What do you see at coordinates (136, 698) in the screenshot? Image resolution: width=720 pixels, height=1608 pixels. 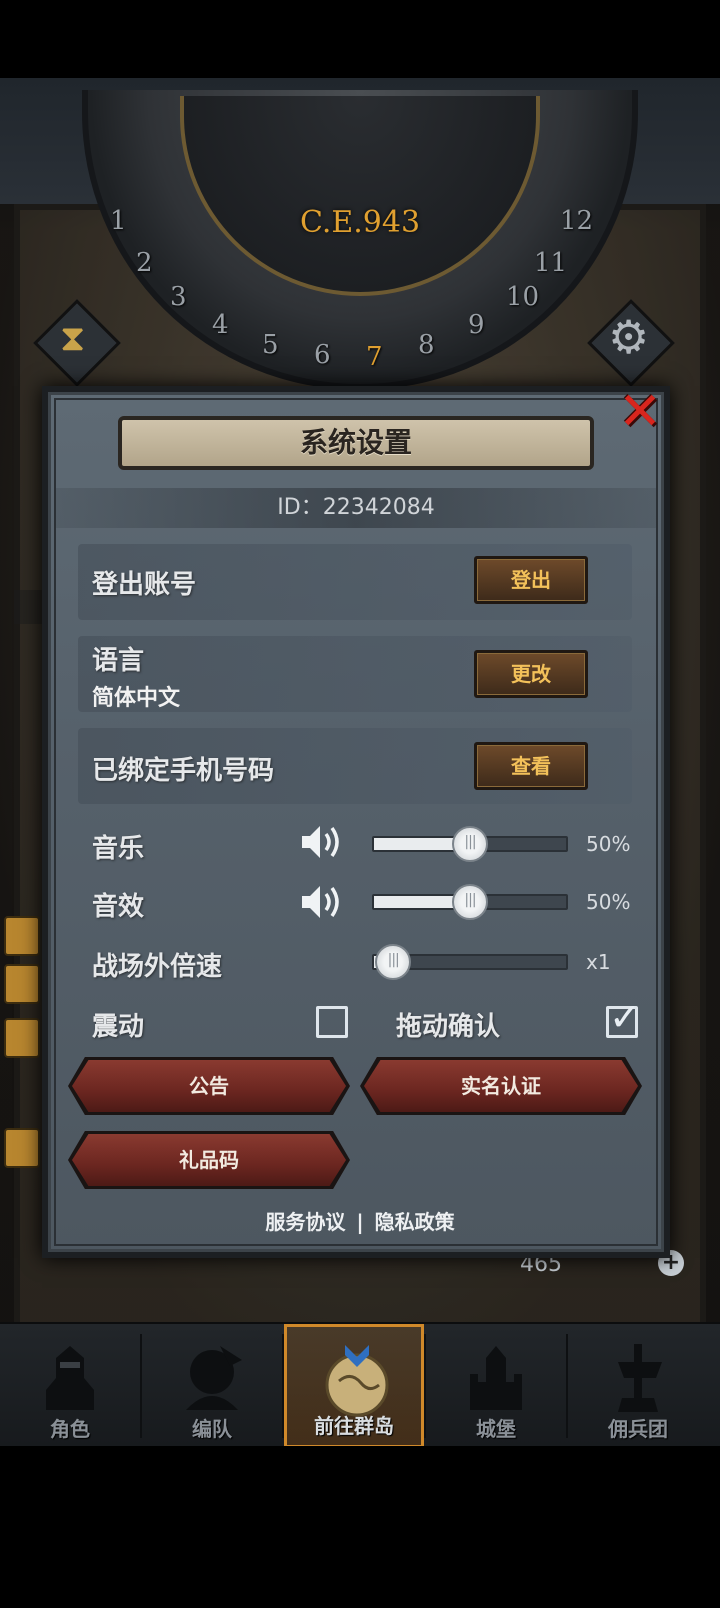 I see `language-value: 简体中文` at bounding box center [136, 698].